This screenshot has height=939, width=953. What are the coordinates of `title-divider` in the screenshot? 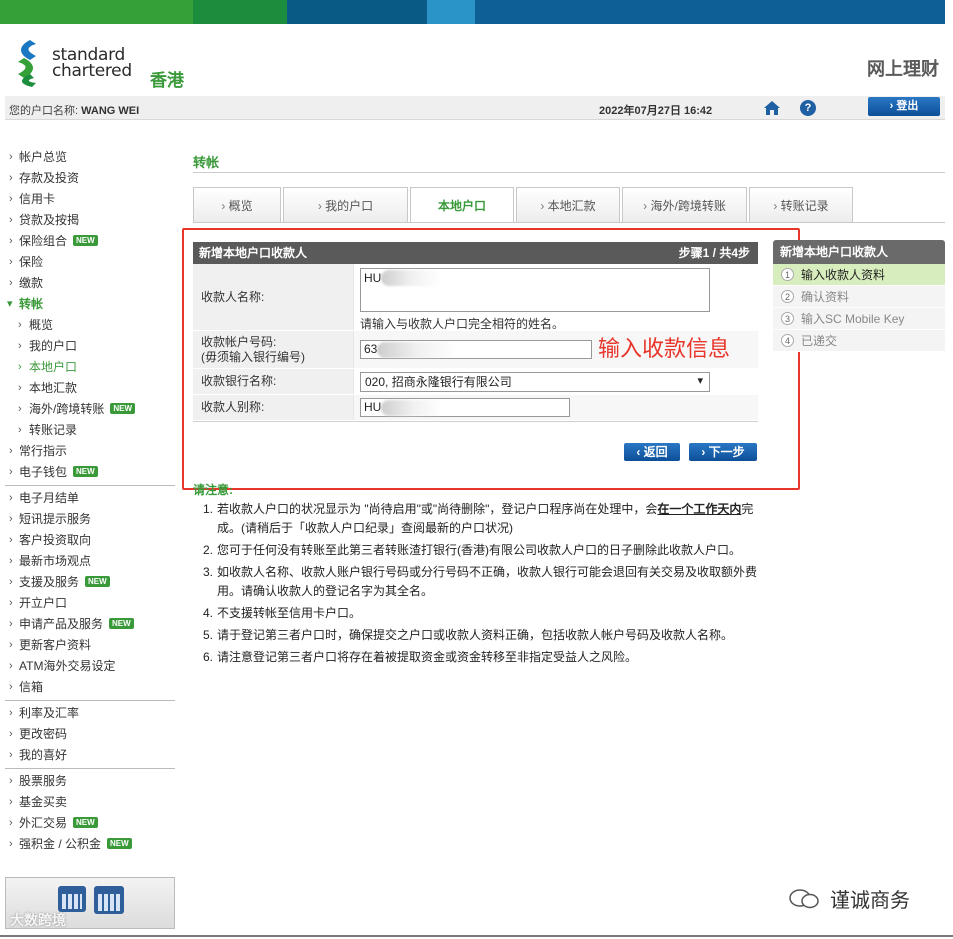 It's located at (569, 172).